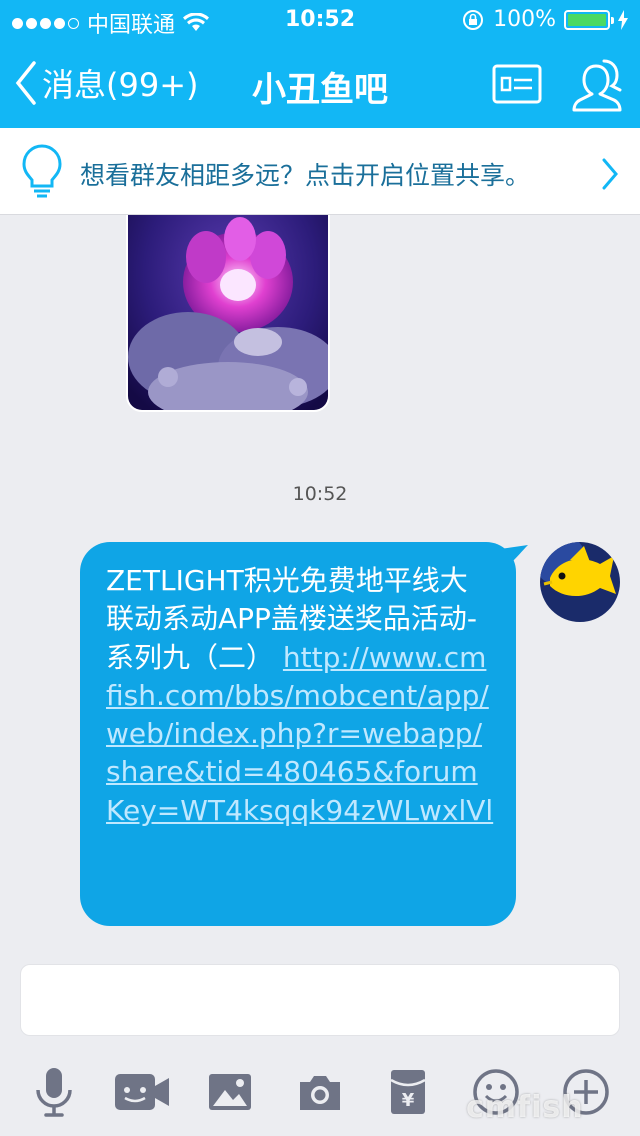 The image size is (640, 1136). What do you see at coordinates (320, 20) in the screenshot?
I see `status-bar: 中国联通 10:52 100%` at bounding box center [320, 20].